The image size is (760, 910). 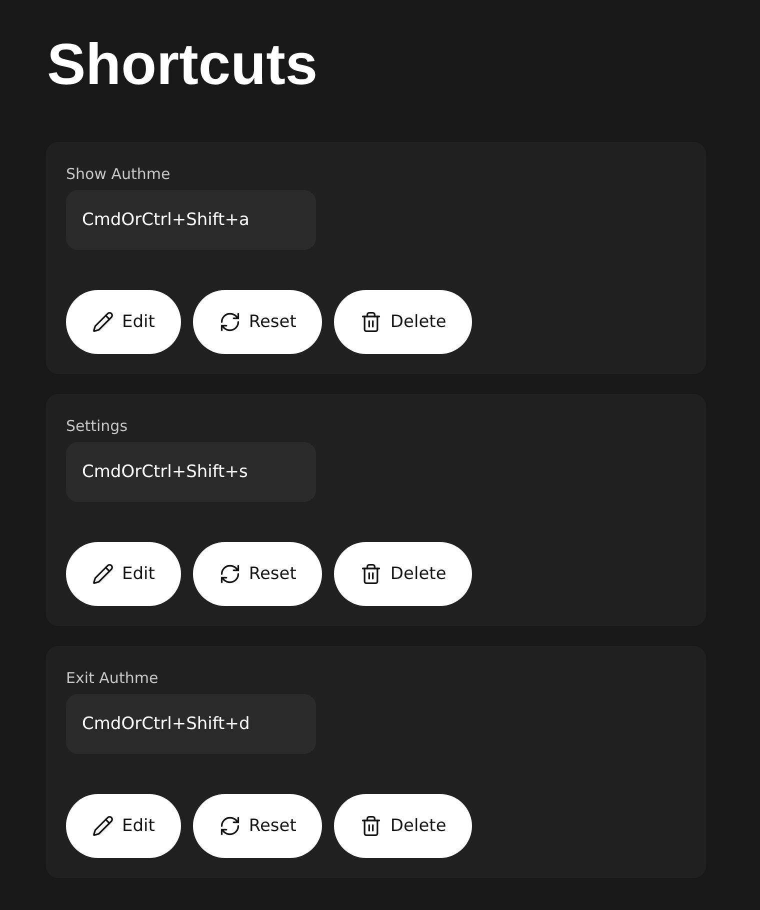 What do you see at coordinates (191, 724) in the screenshot?
I see `shortcut-field: CmdOrCtrl+Shift+d` at bounding box center [191, 724].